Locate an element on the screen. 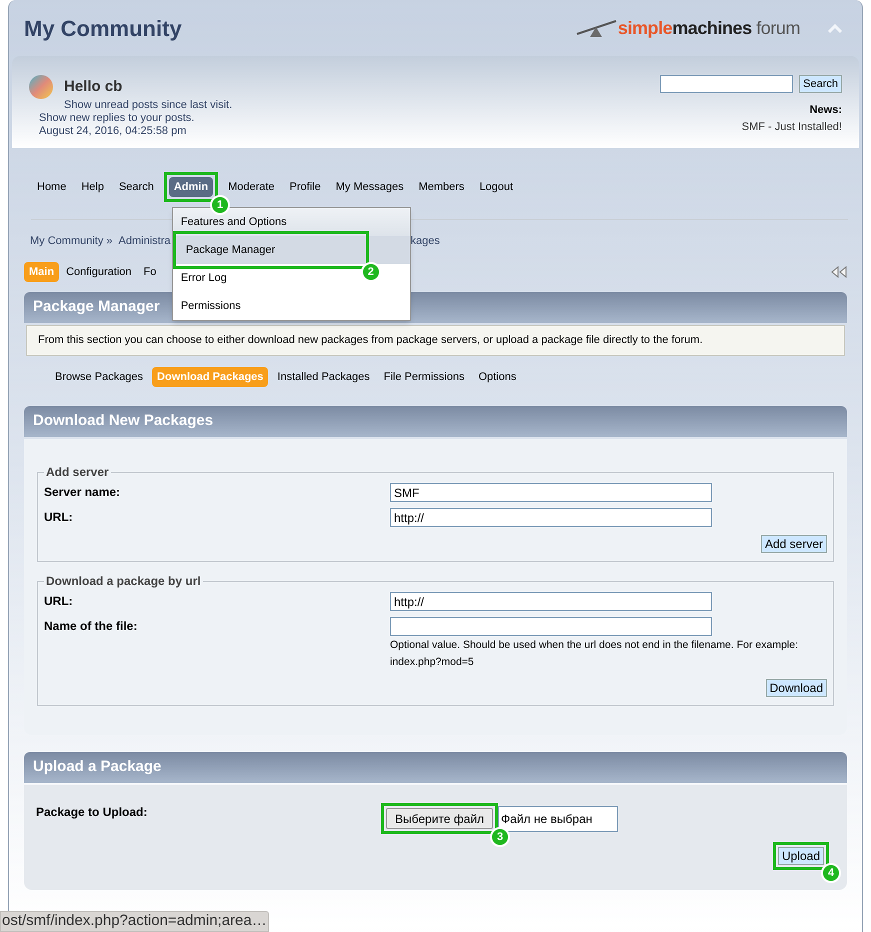 Image resolution: width=871 pixels, height=932 pixels. unread-posts-link: Show unread posts since last visit. is located at coordinates (148, 105).